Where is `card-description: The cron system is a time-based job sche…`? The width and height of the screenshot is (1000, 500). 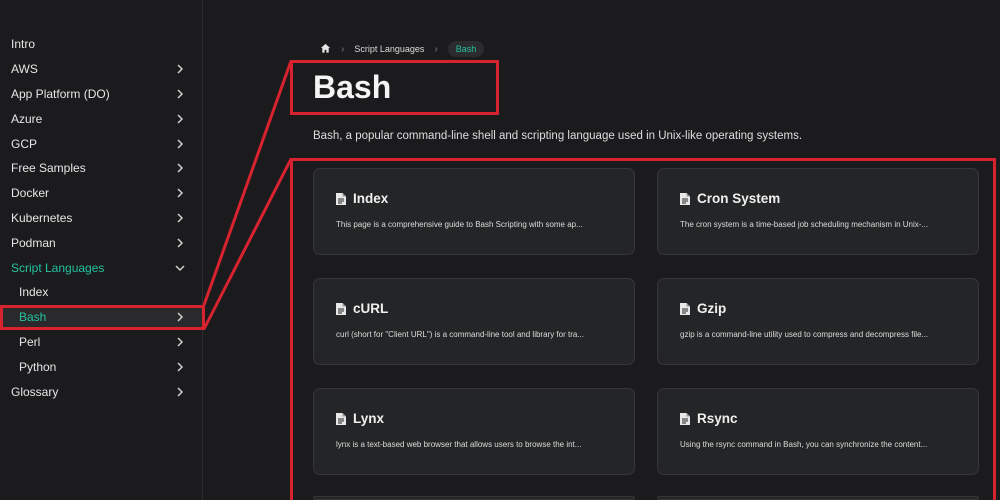 card-description: The cron system is a time-based job sche… is located at coordinates (804, 224).